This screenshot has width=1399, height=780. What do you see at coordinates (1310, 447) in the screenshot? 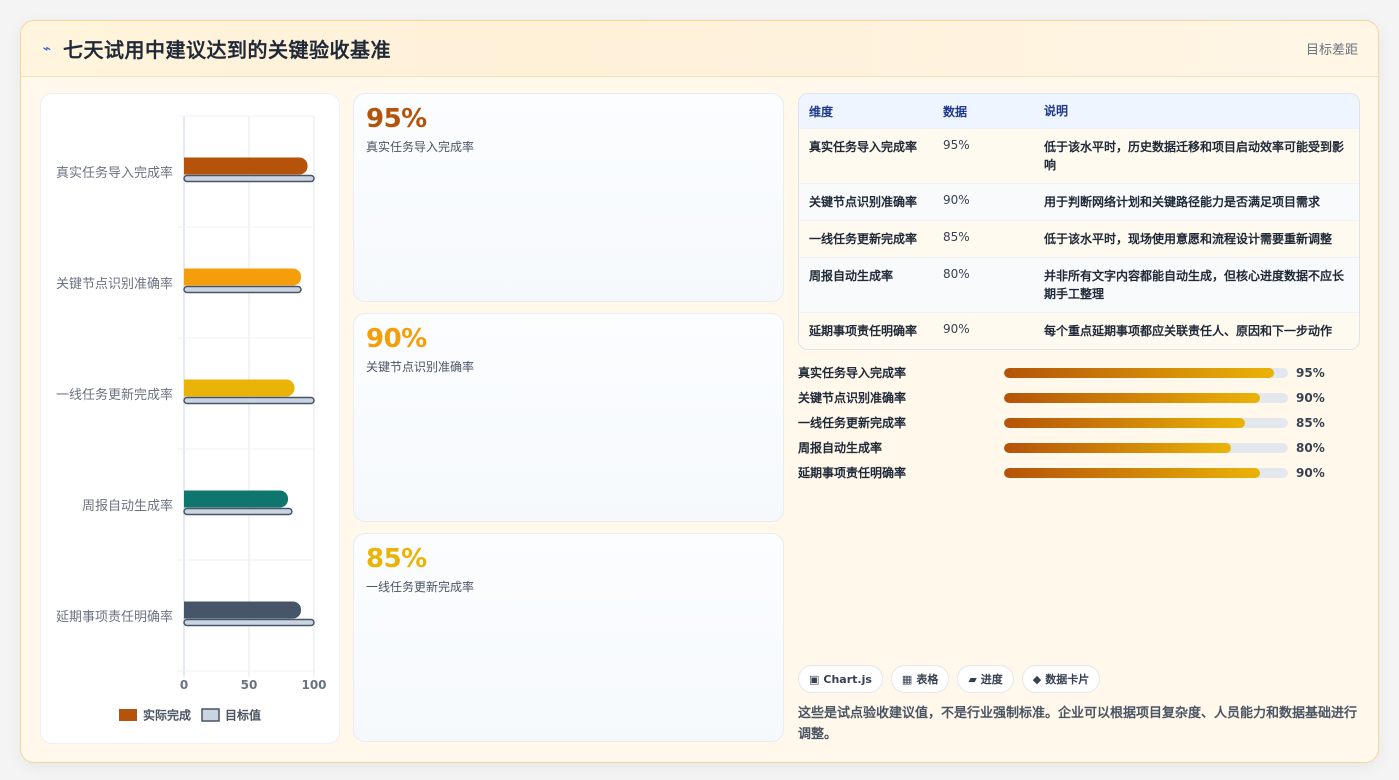
I see `progress-value: 80%` at bounding box center [1310, 447].